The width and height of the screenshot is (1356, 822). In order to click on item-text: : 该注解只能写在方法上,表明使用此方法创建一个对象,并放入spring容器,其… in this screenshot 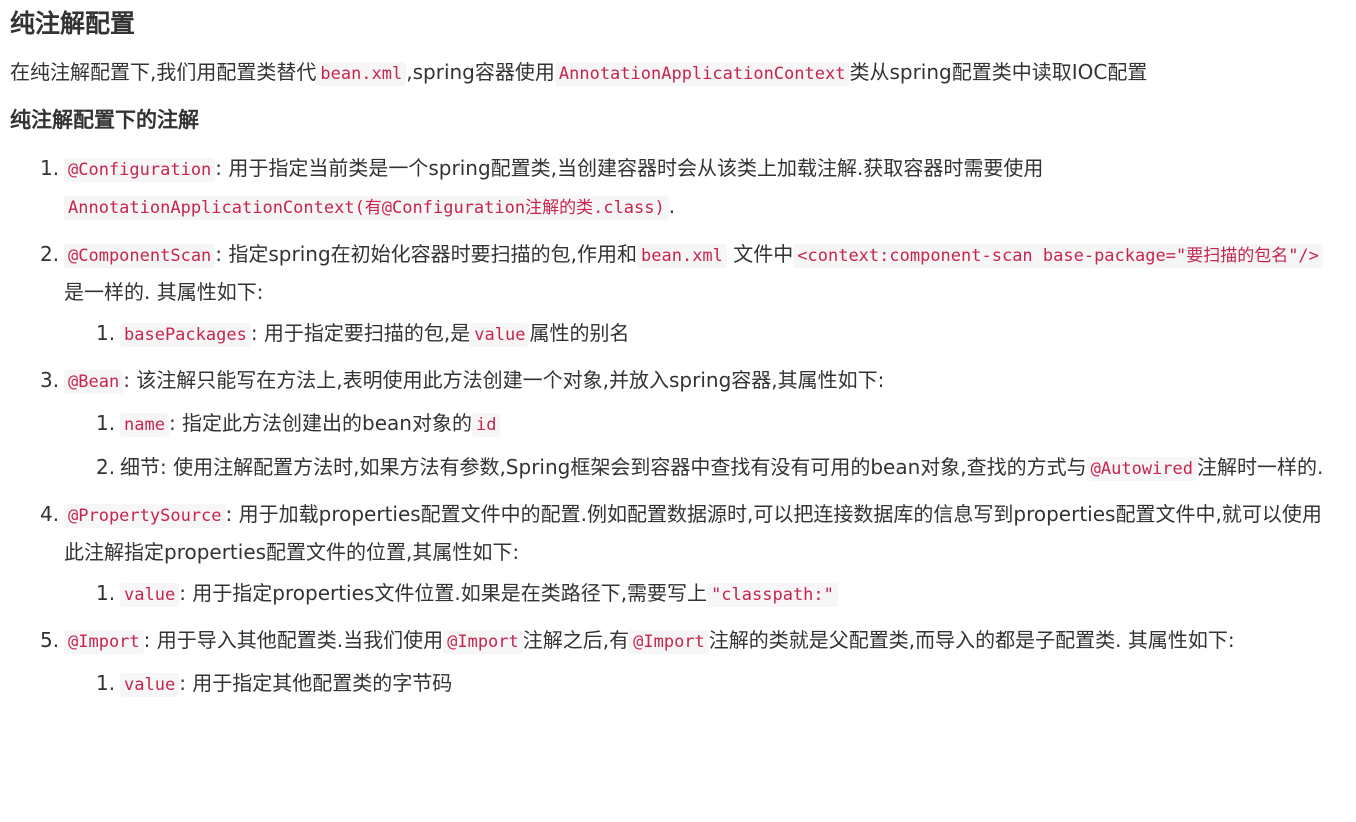, I will do `click(504, 380)`.